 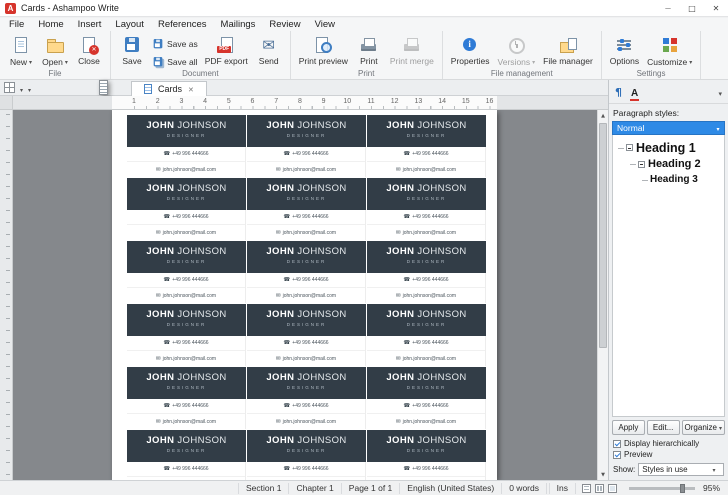 I want to click on print-preview-button: Print preview, so click(x=323, y=49).